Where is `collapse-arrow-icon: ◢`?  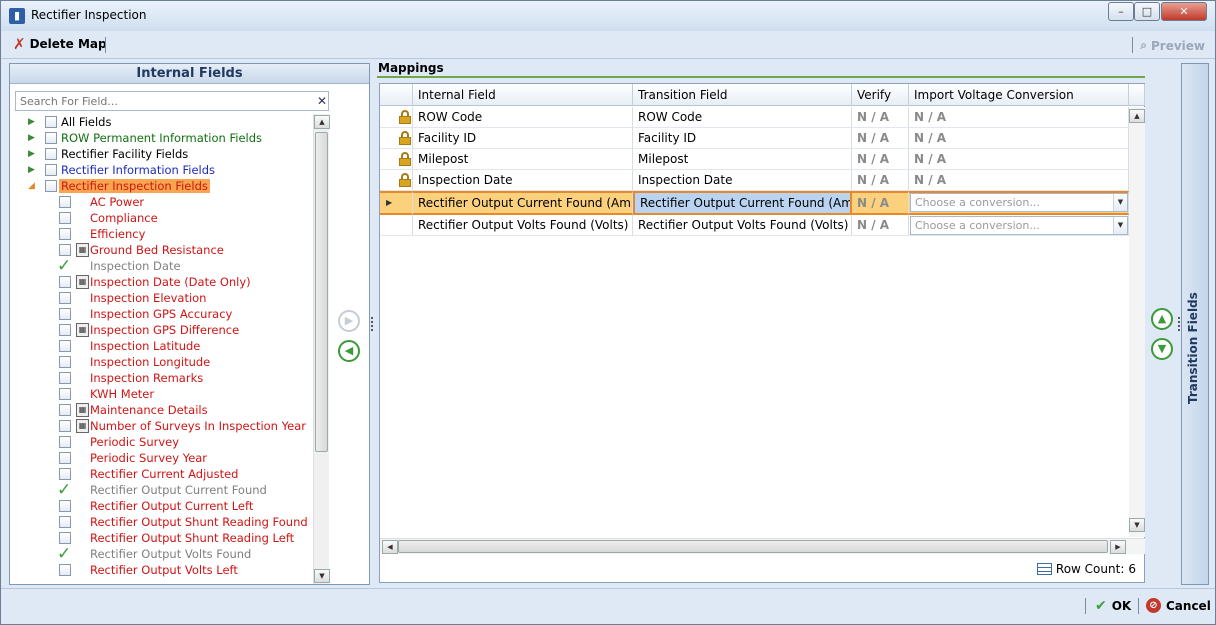 collapse-arrow-icon: ◢ is located at coordinates (32, 186).